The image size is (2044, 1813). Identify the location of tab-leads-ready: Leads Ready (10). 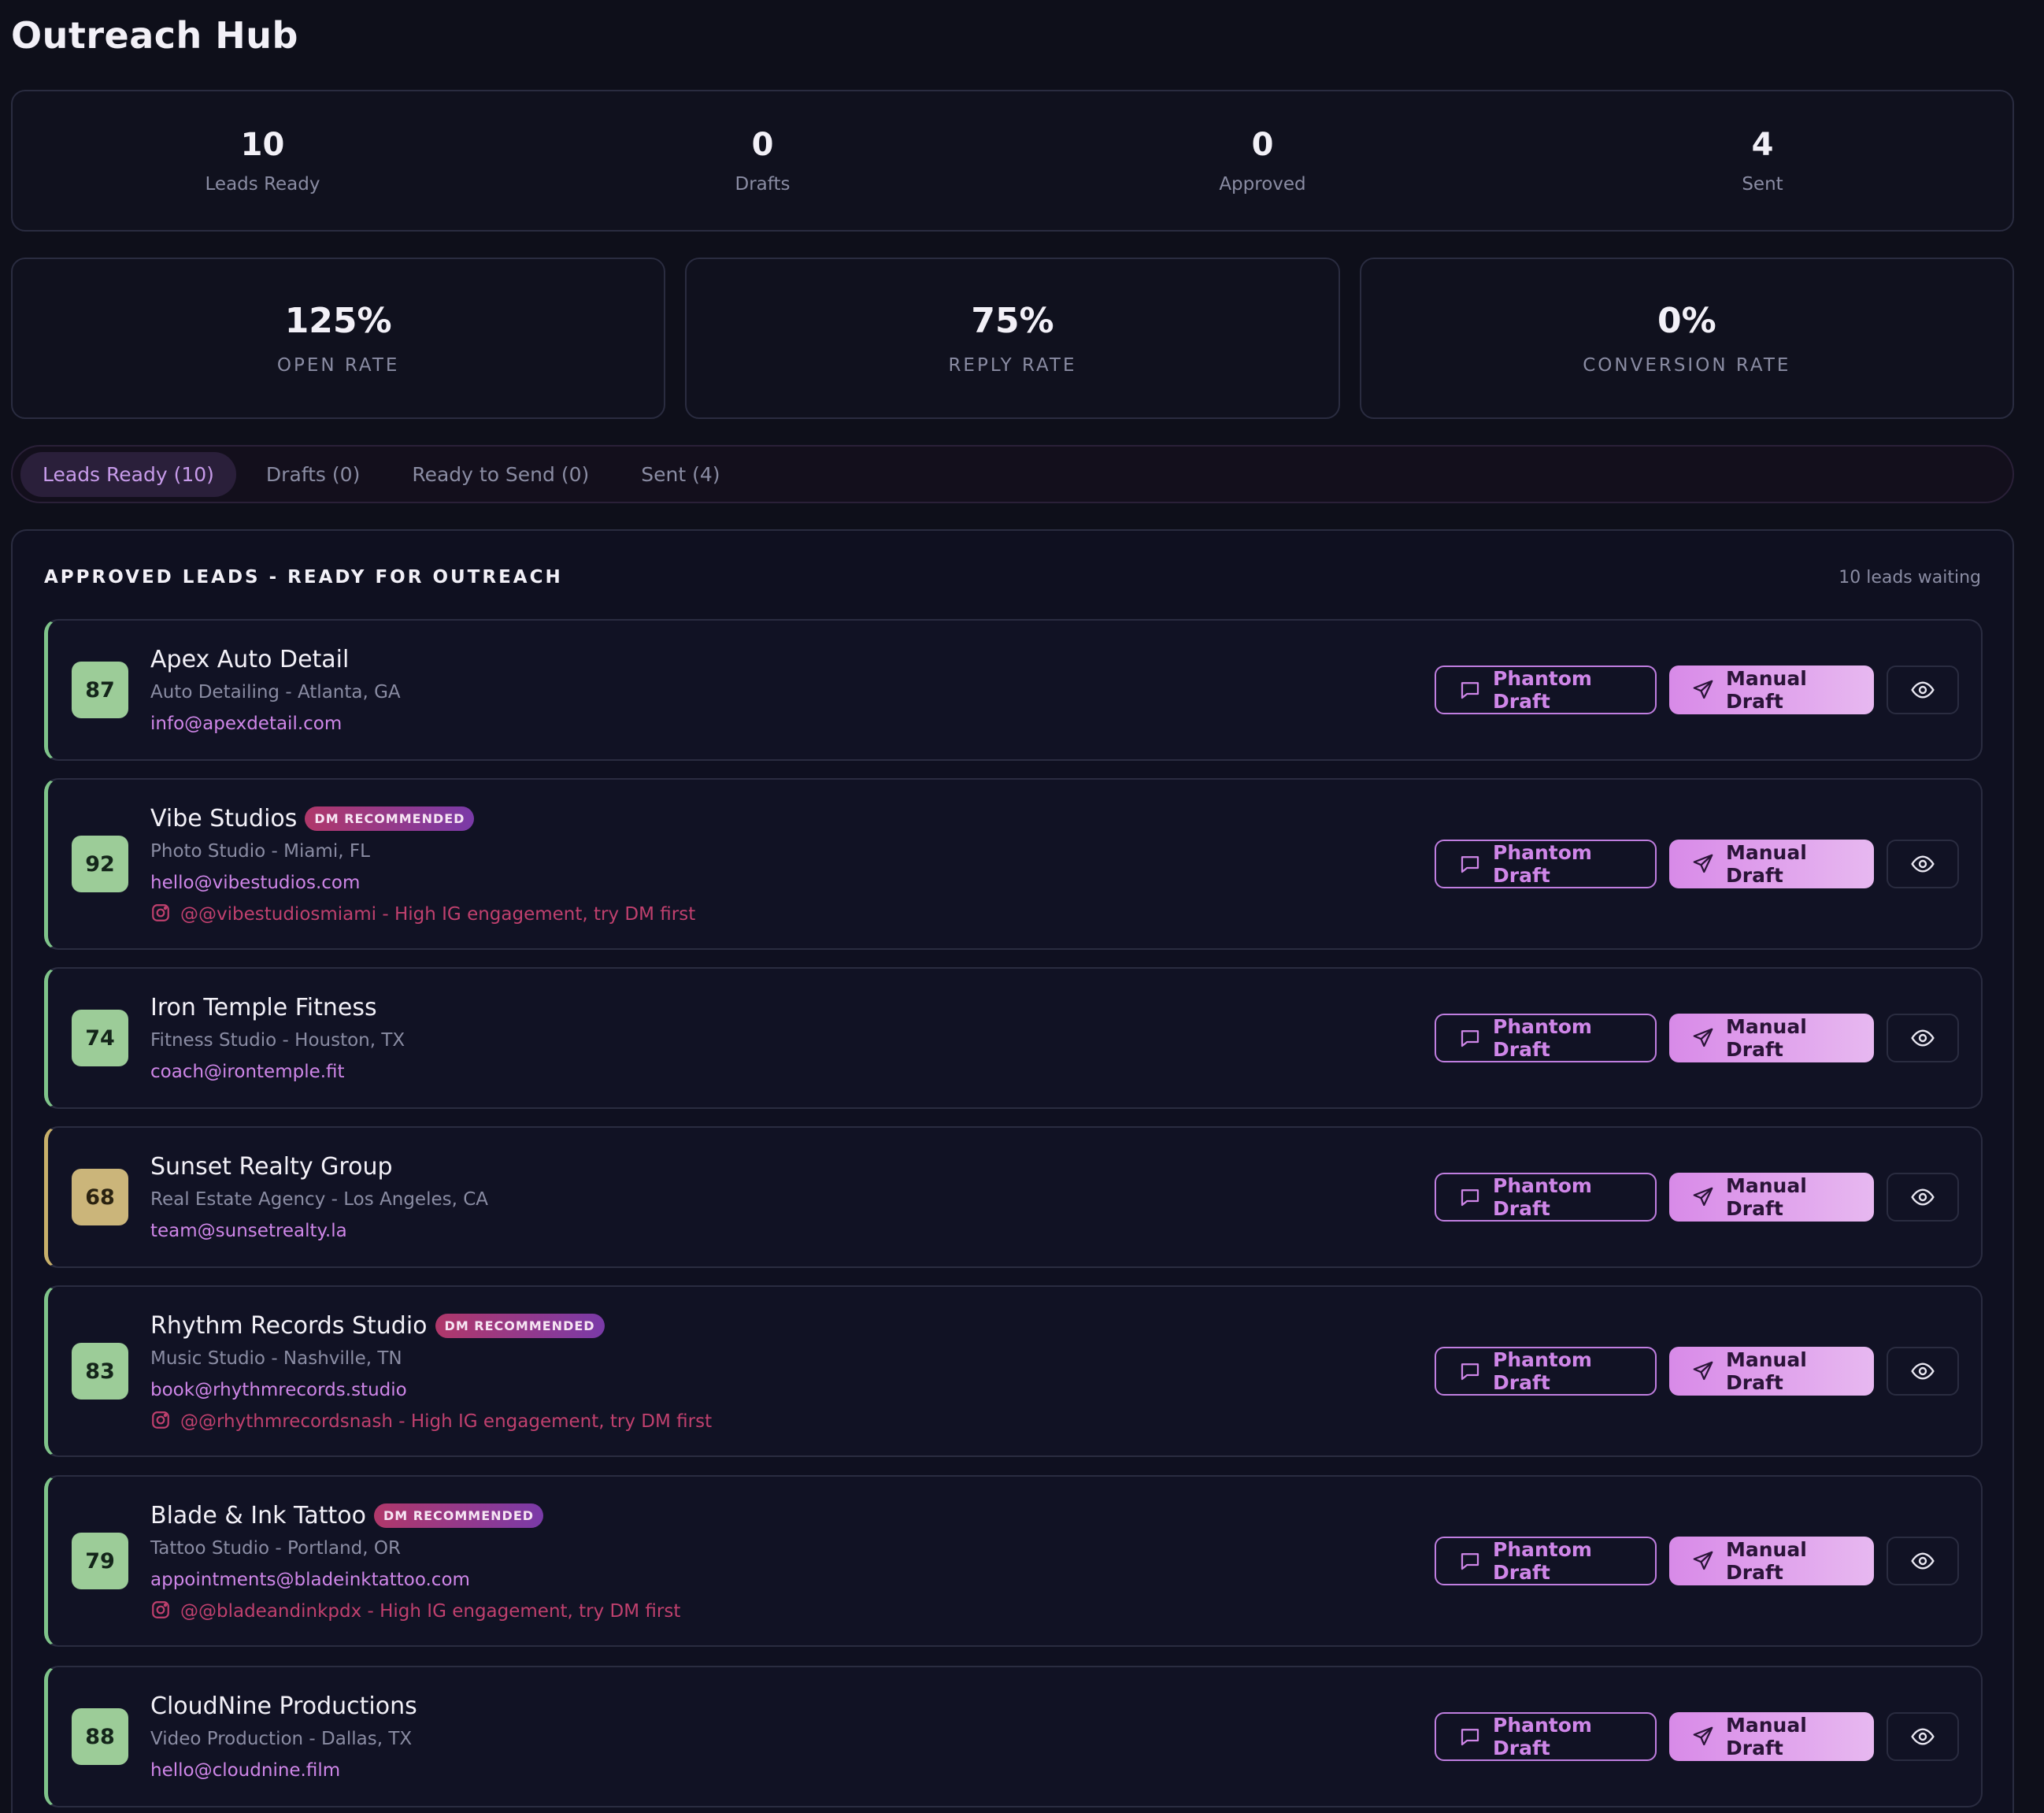
(128, 474).